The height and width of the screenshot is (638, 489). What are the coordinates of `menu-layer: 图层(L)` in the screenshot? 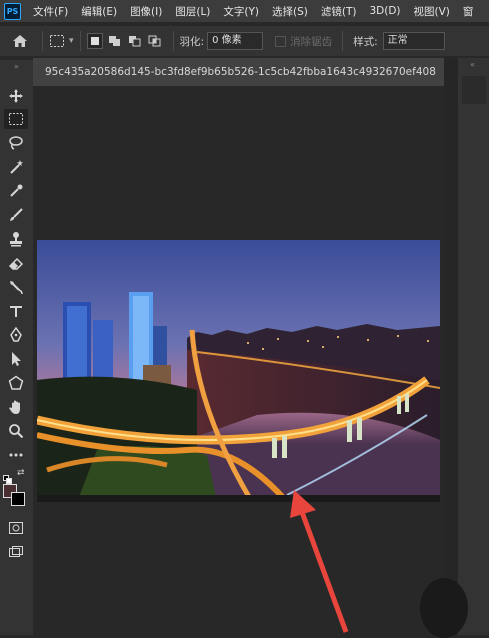 It's located at (192, 11).